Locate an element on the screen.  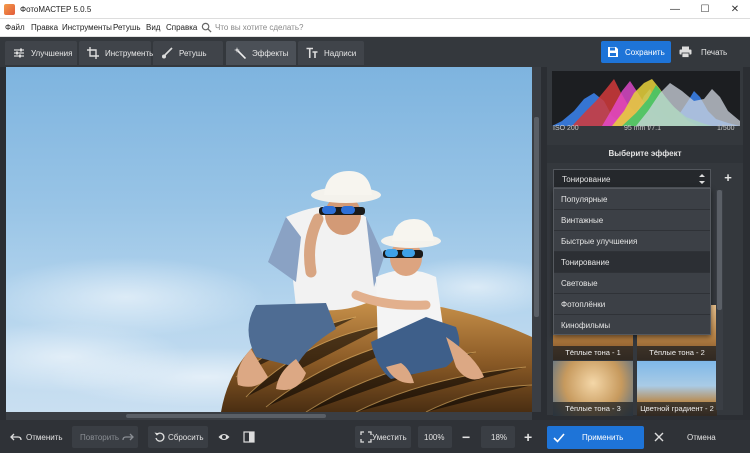
print-button: Печать is located at coordinates (710, 52).